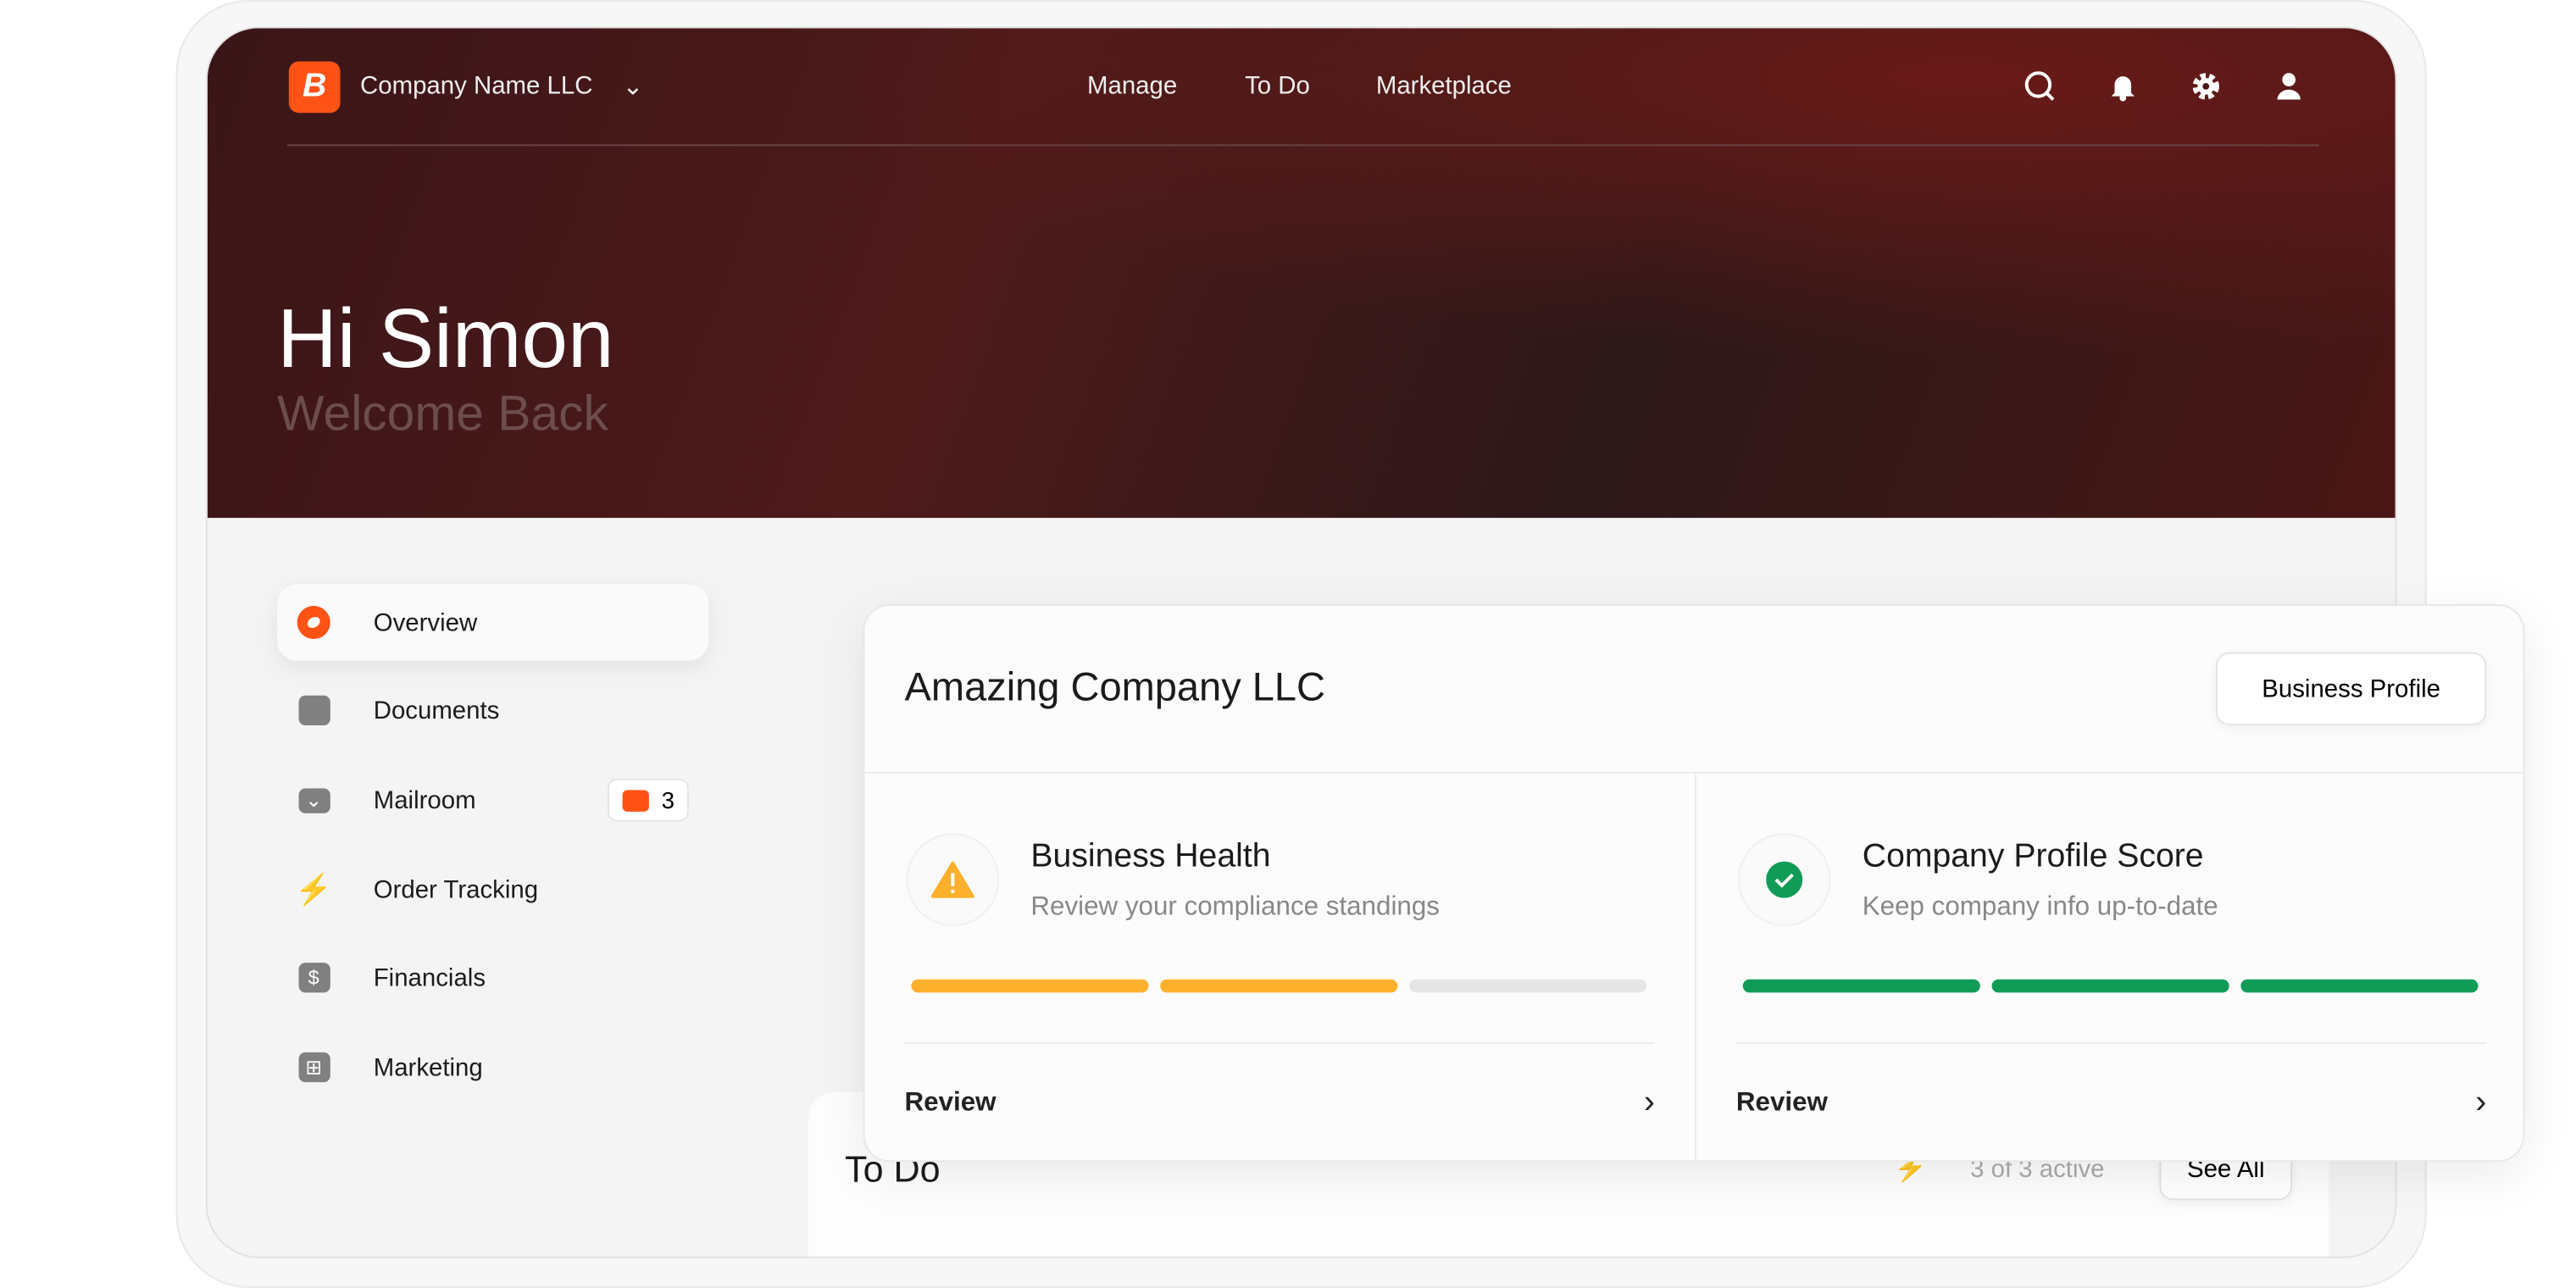 This screenshot has height=1288, width=2576. Describe the element at coordinates (492, 978) in the screenshot. I see `sidebar-item-financials: $ Financials` at that location.